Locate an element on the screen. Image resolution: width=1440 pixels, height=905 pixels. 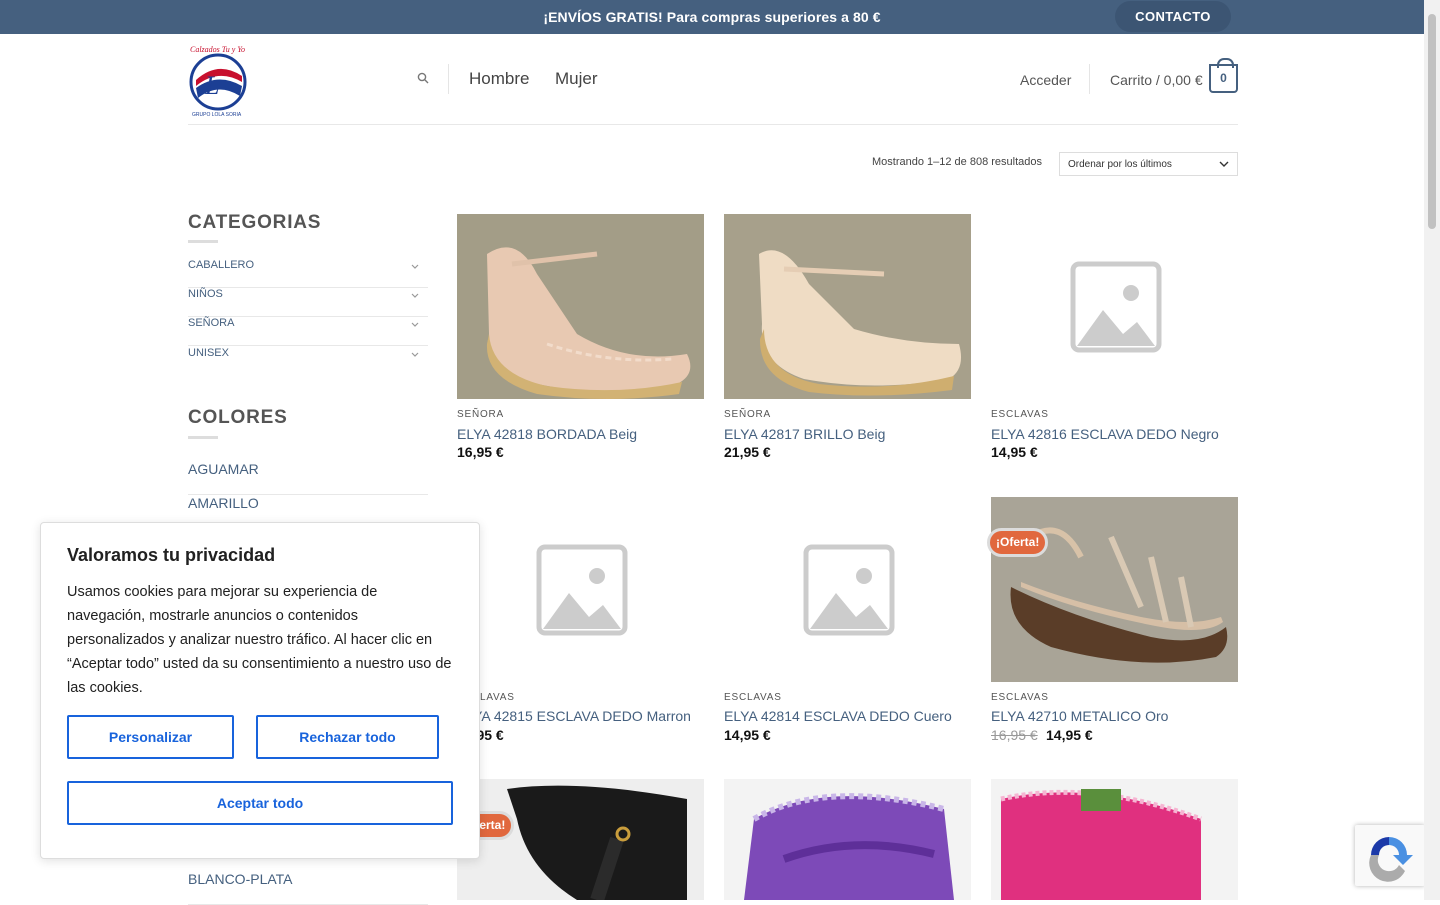
reject-all-button: Rechazar todo is located at coordinates (347, 737).